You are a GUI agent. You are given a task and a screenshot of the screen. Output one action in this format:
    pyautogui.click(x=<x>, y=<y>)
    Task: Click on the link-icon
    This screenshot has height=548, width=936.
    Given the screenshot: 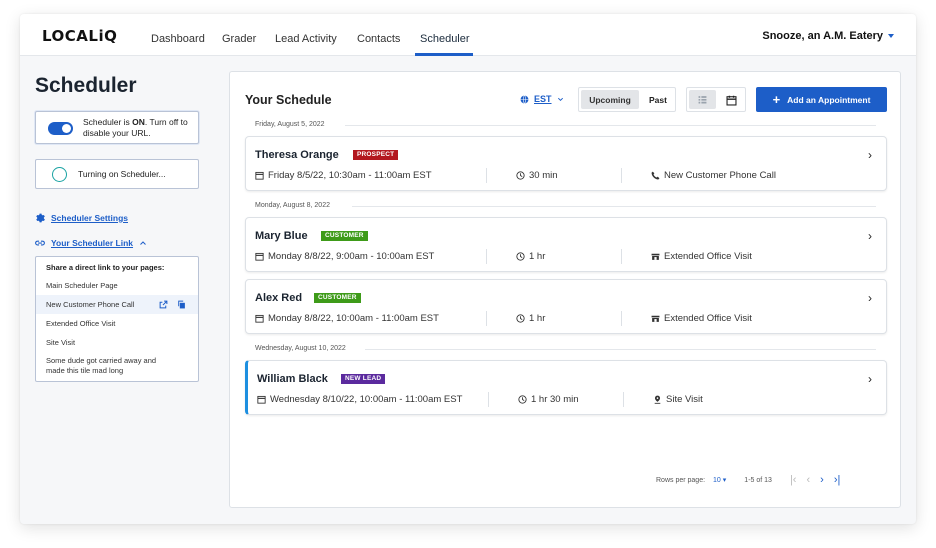 What is the action you would take?
    pyautogui.click(x=40, y=243)
    